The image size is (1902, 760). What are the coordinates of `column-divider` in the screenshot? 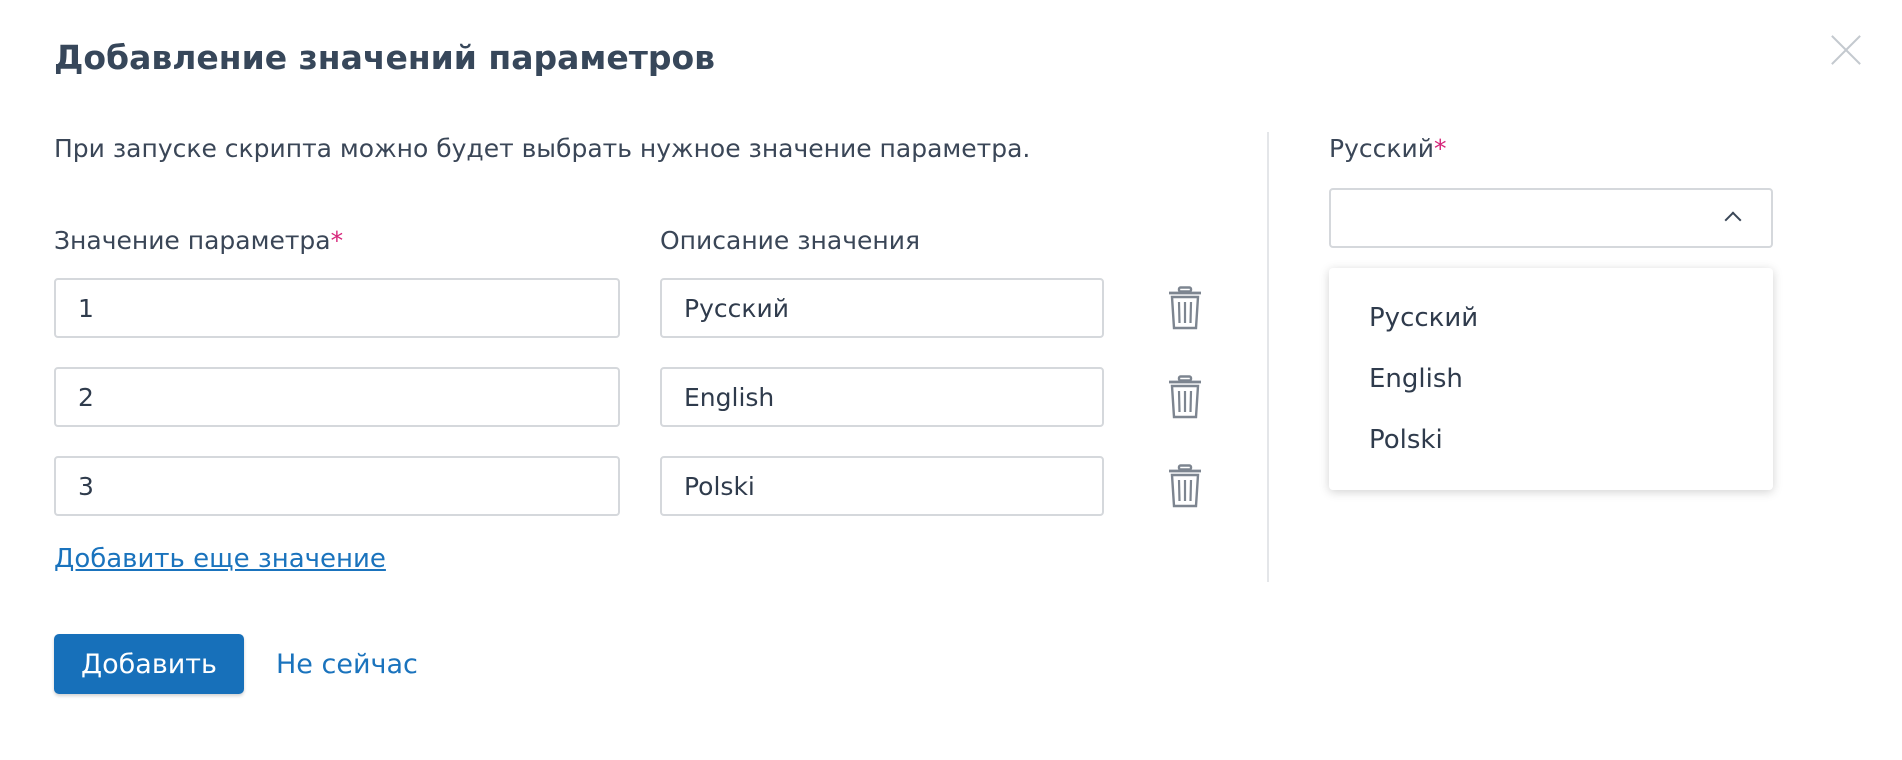 It's located at (1268, 357).